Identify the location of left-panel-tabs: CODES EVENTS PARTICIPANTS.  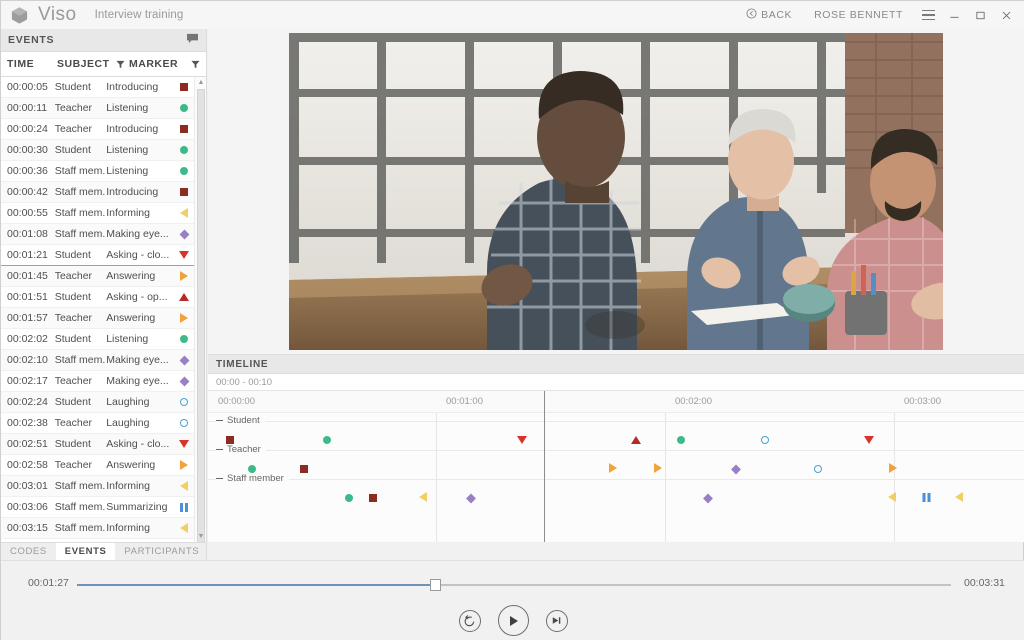
(104, 551).